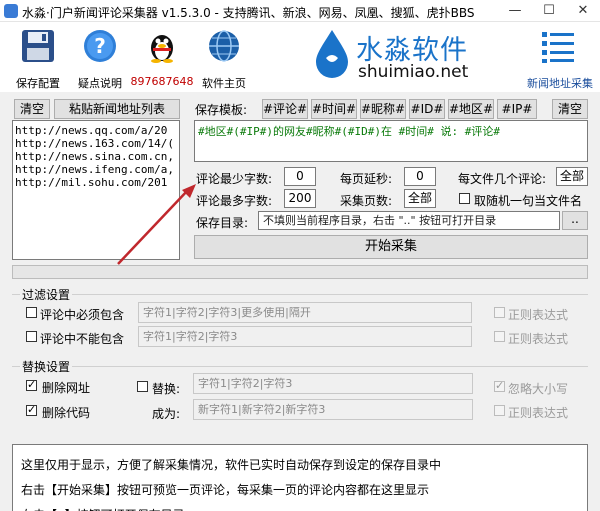 The width and height of the screenshot is (600, 511). I want to click on news-url-collect-label: 新闻地址采集, so click(560, 83).